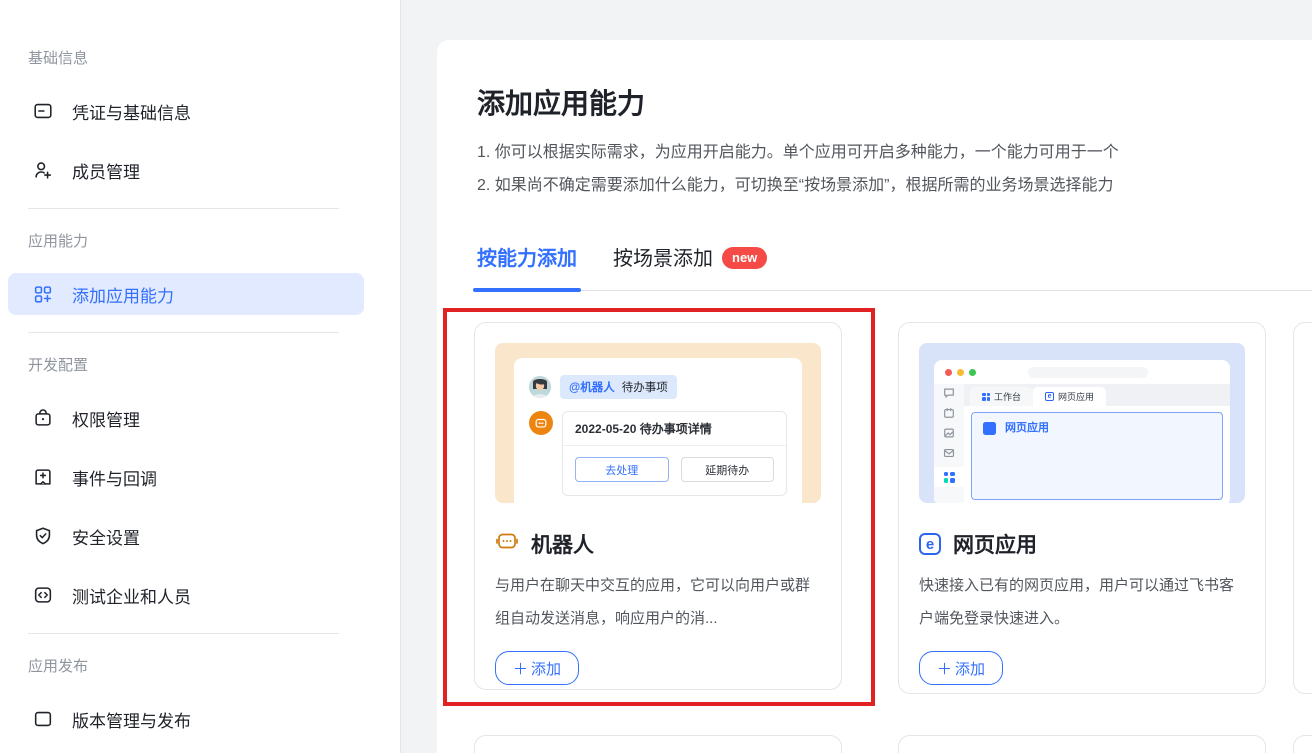  Describe the element at coordinates (43, 719) in the screenshot. I see `release-icon` at that location.